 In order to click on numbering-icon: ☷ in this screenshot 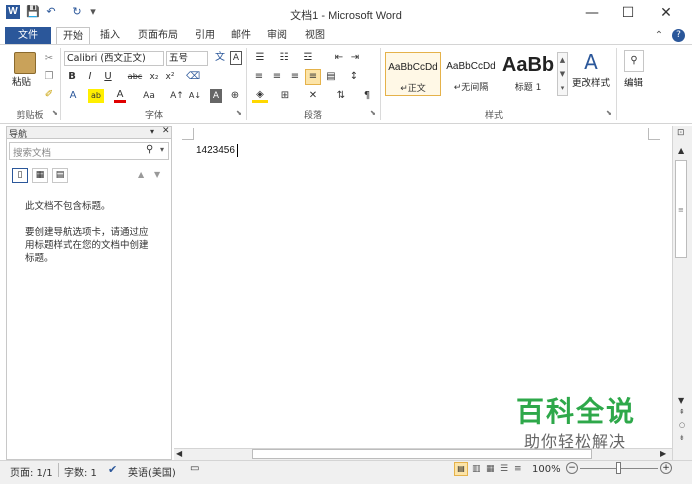, I will do `click(284, 58)`.